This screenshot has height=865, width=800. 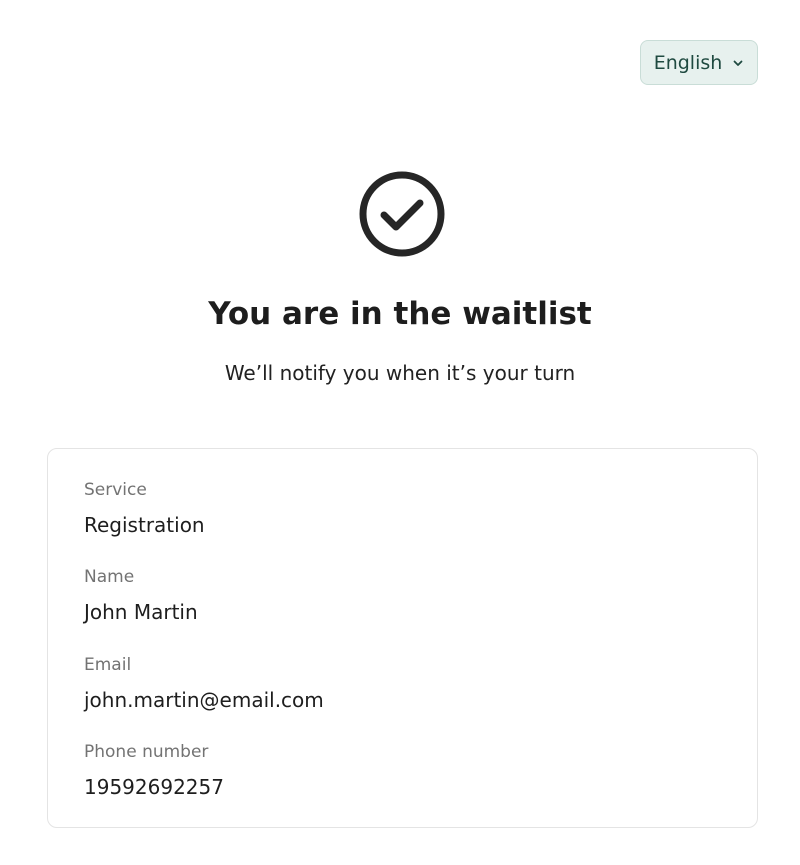 What do you see at coordinates (144, 525) in the screenshot?
I see `service-value: Registration` at bounding box center [144, 525].